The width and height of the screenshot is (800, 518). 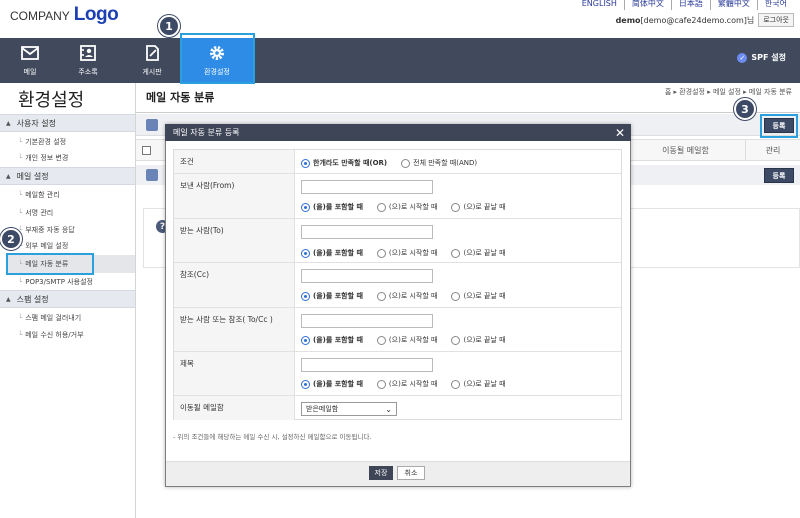 I want to click on to-contains-radio: (을)를 포함할 때, so click(x=332, y=253).